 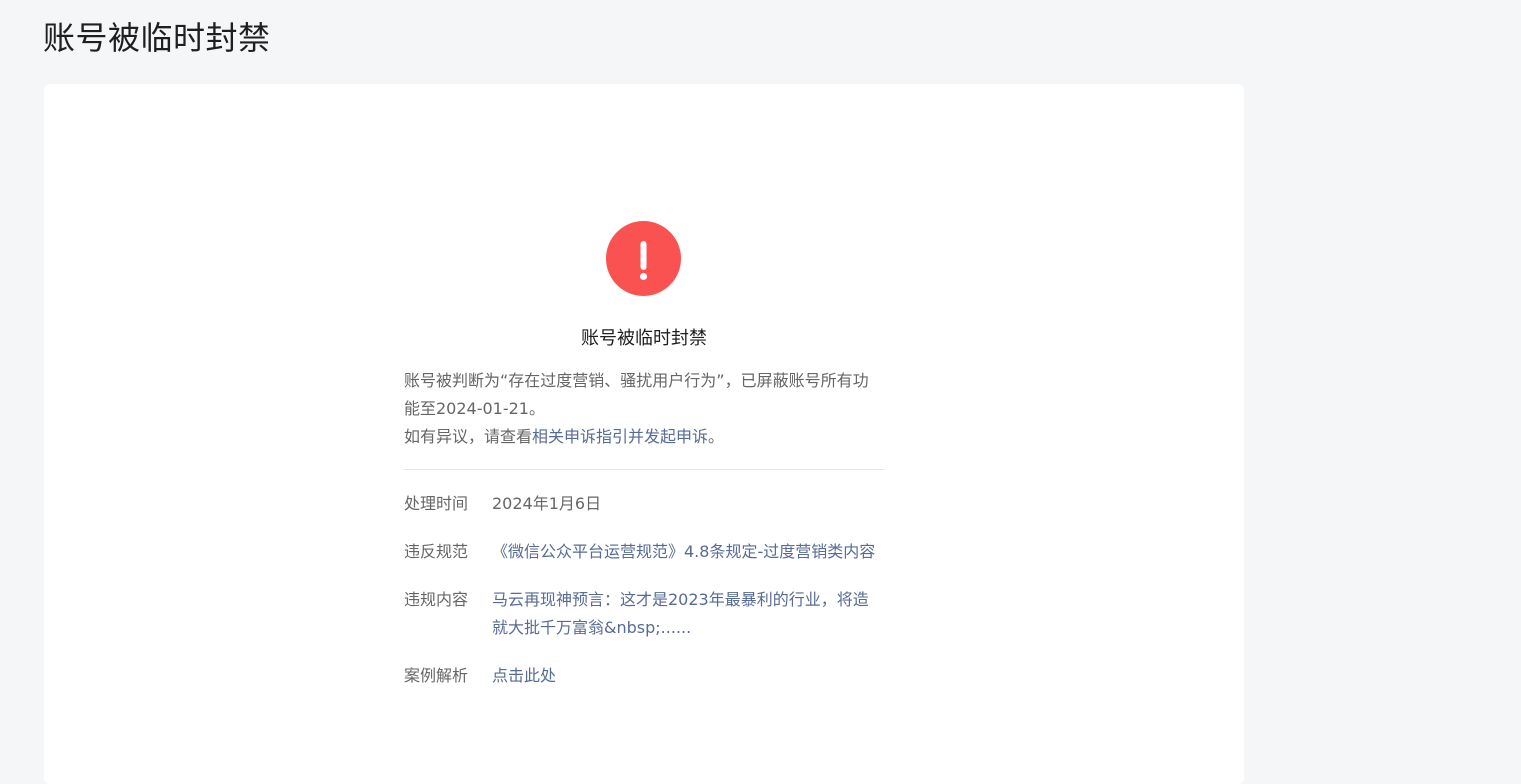 What do you see at coordinates (436, 503) in the screenshot?
I see `detail-label: 处理时间` at bounding box center [436, 503].